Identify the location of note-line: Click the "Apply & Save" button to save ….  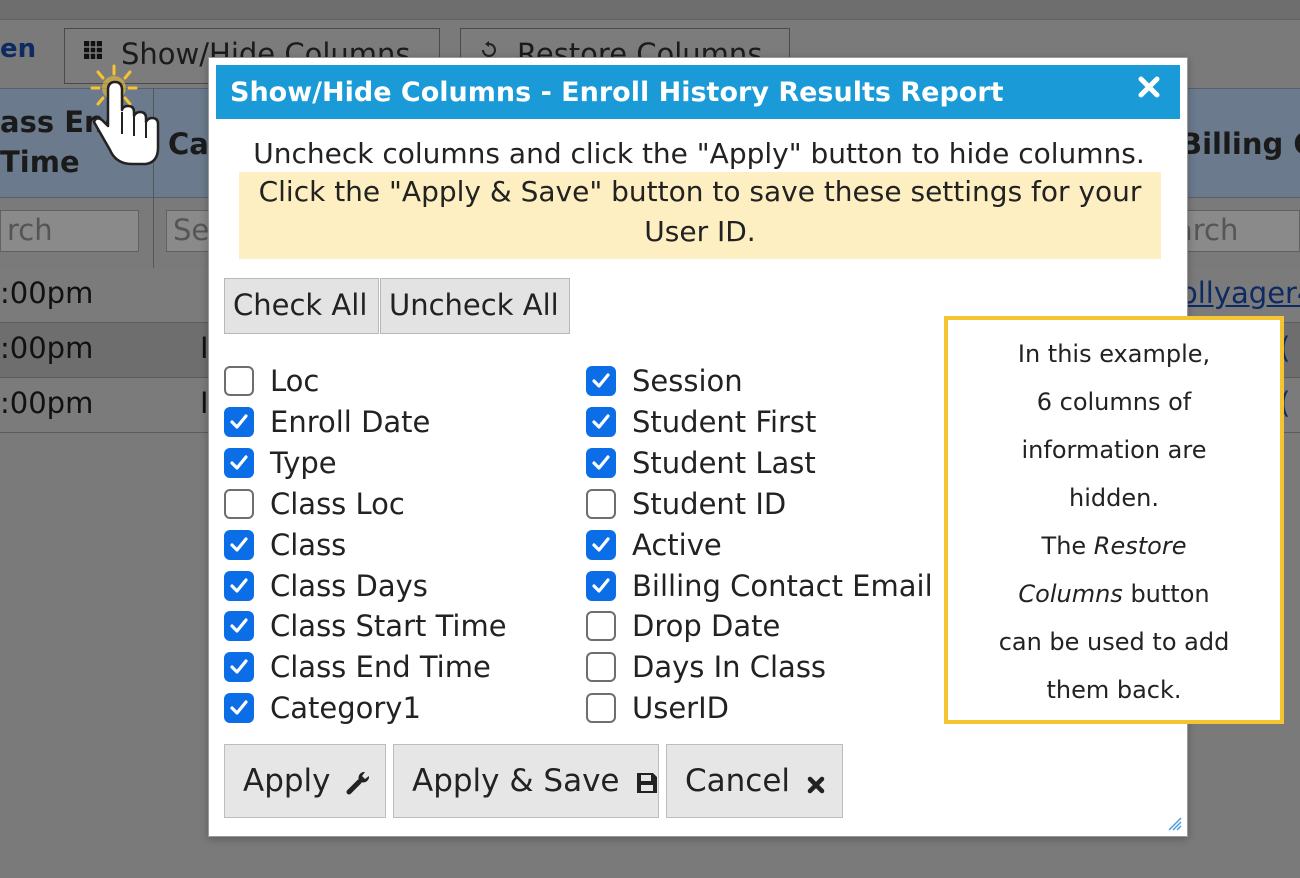
(700, 191).